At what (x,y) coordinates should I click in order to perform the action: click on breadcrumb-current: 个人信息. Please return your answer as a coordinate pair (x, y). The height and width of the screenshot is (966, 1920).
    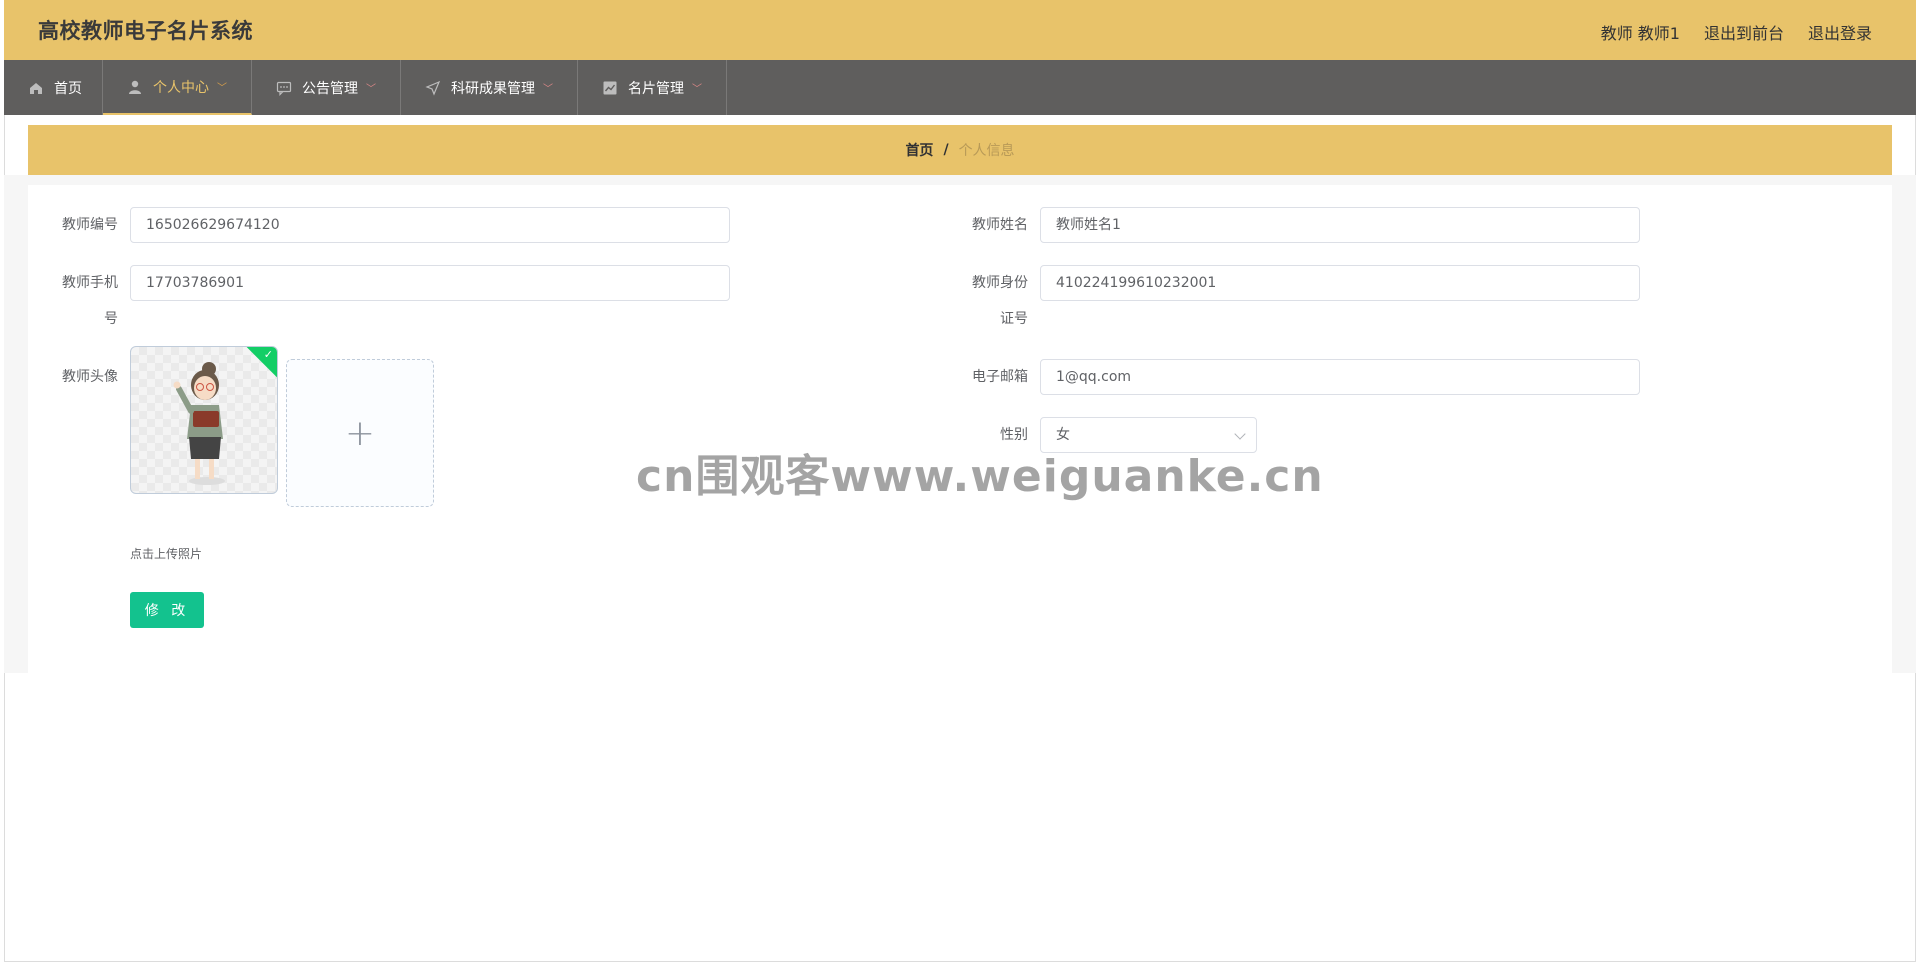
    Looking at the image, I should click on (986, 151).